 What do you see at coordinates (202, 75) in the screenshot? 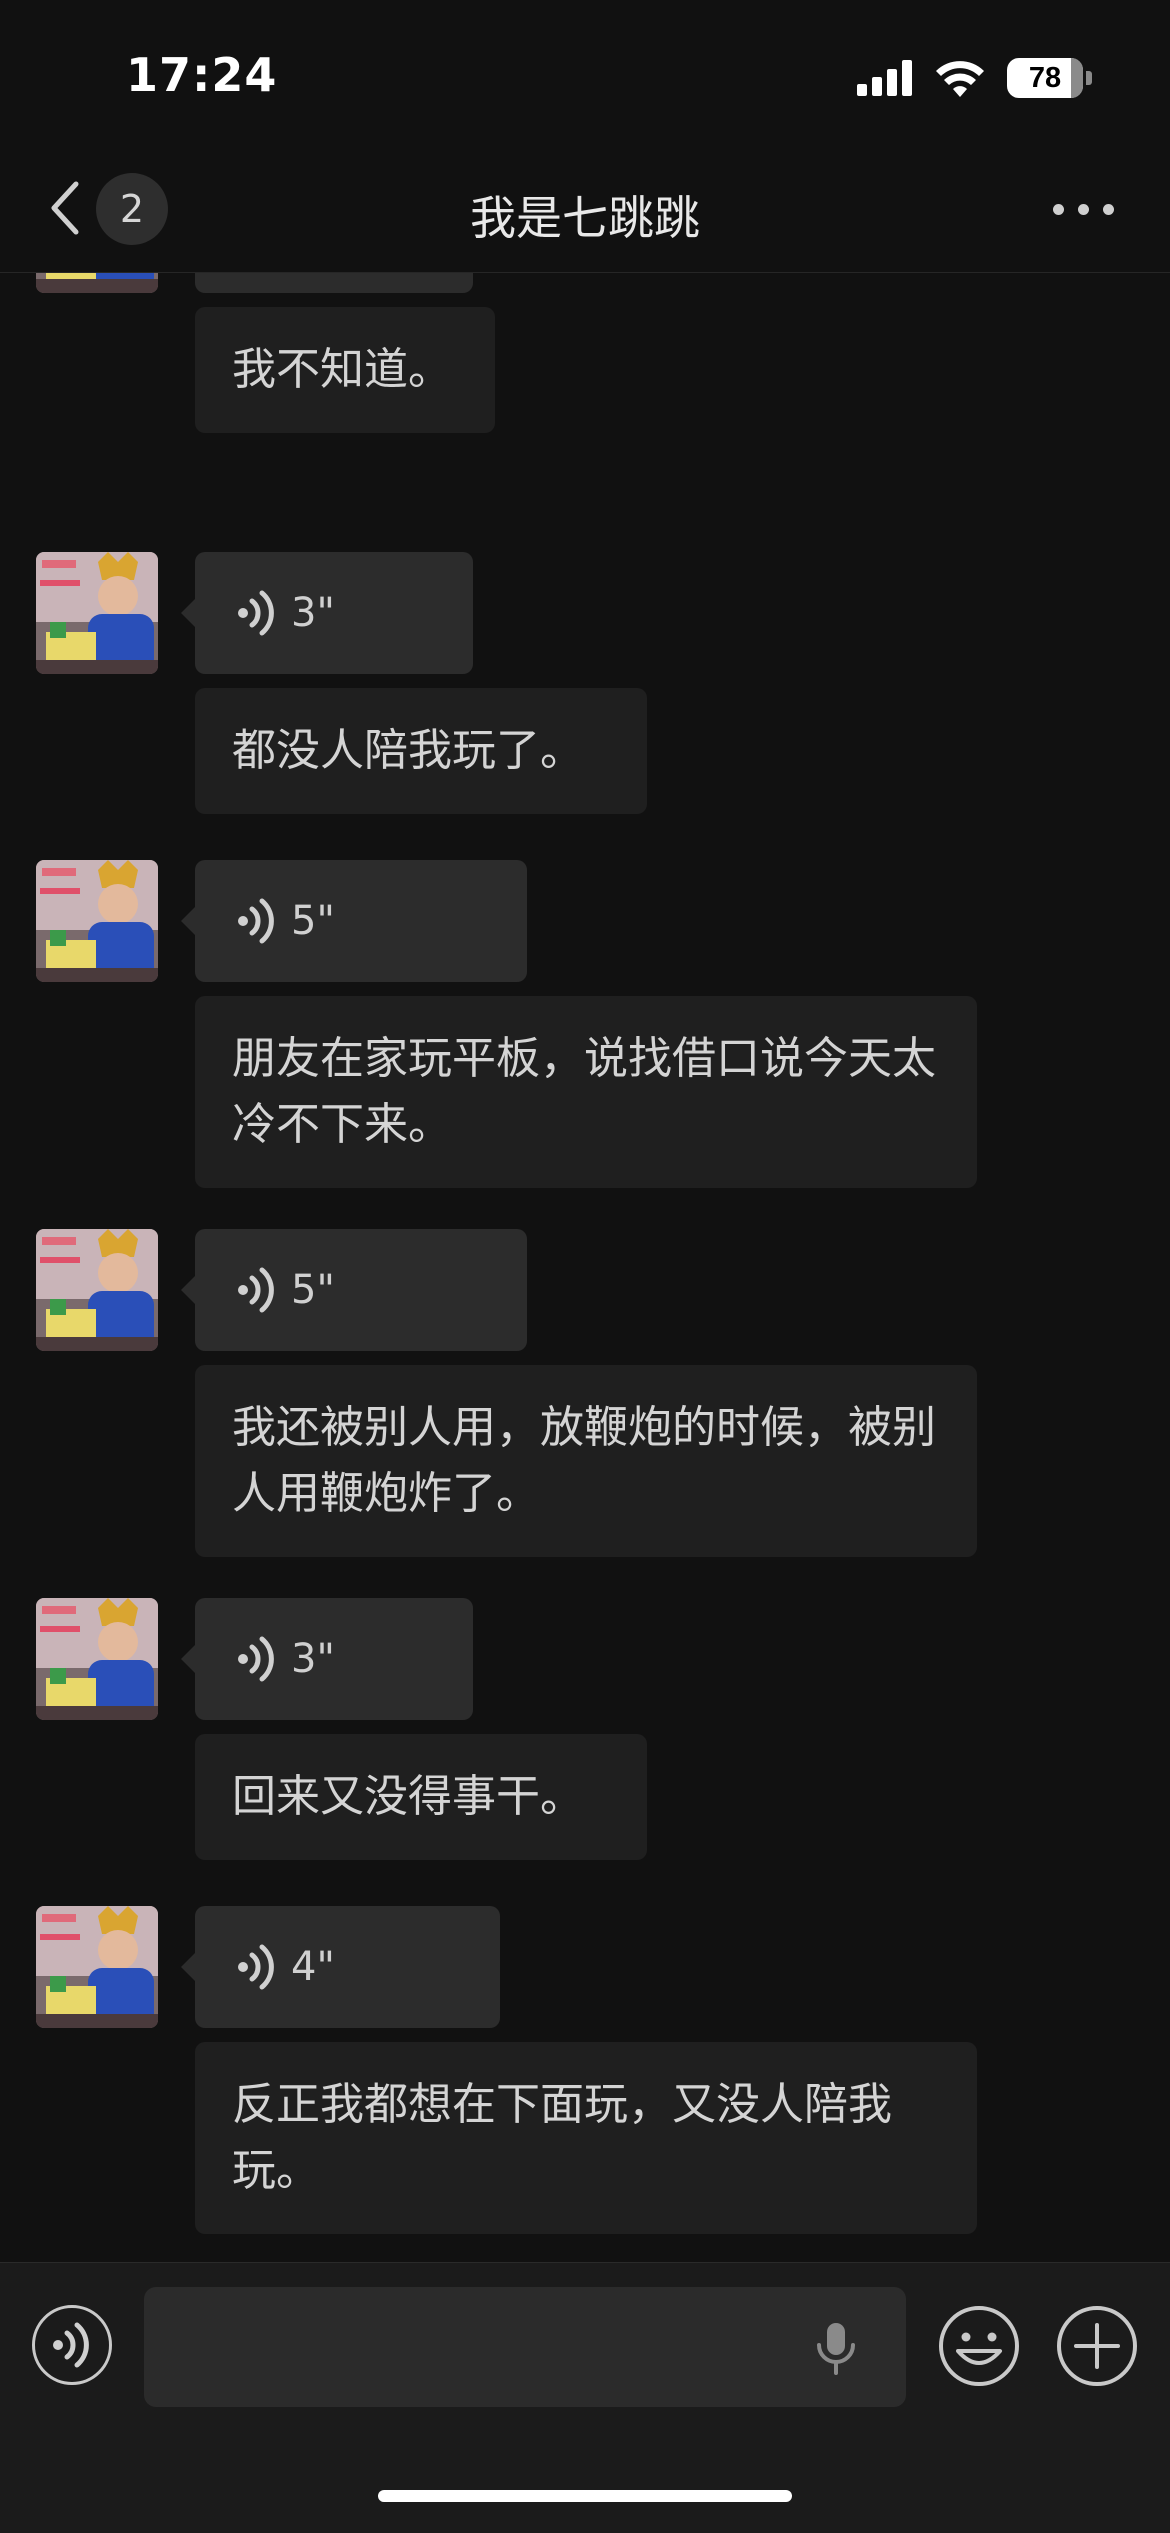
I see `status-time: 17:24` at bounding box center [202, 75].